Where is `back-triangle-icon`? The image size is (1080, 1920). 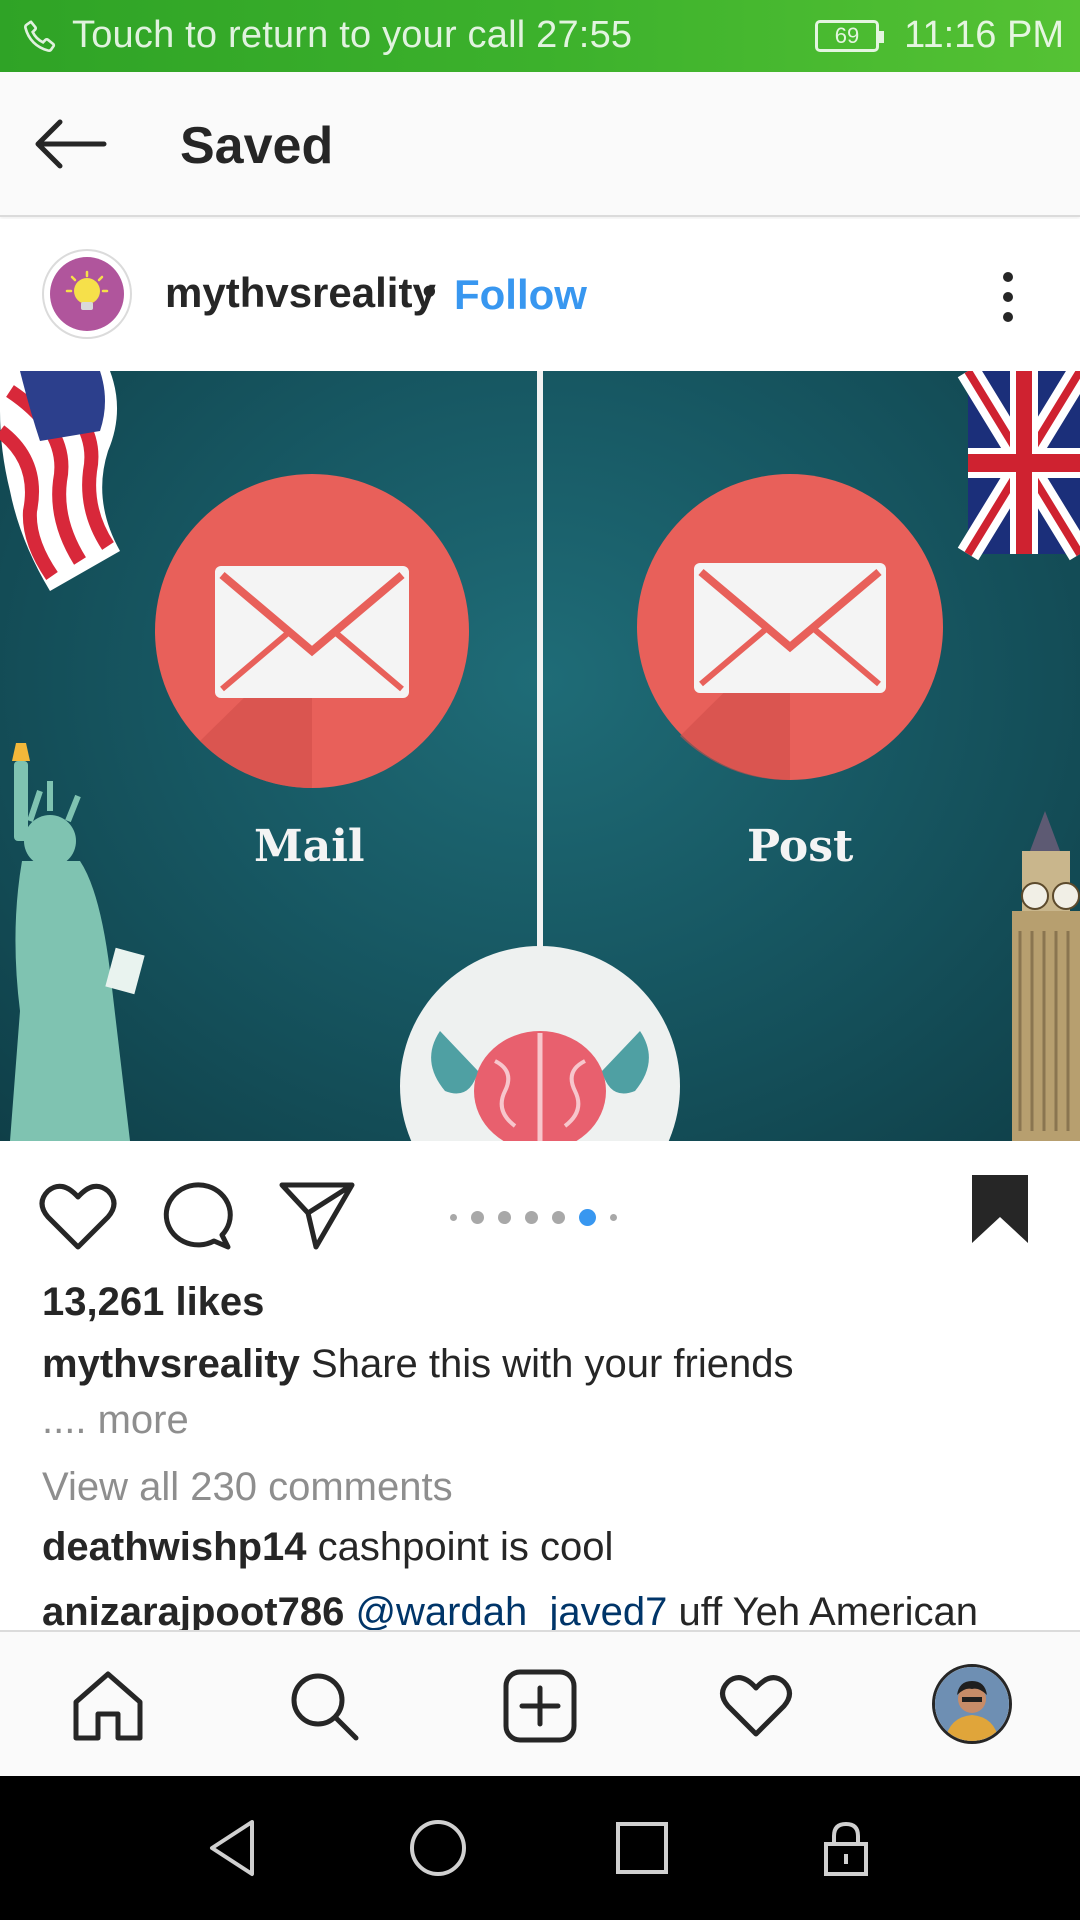
back-triangle-icon is located at coordinates (234, 1848).